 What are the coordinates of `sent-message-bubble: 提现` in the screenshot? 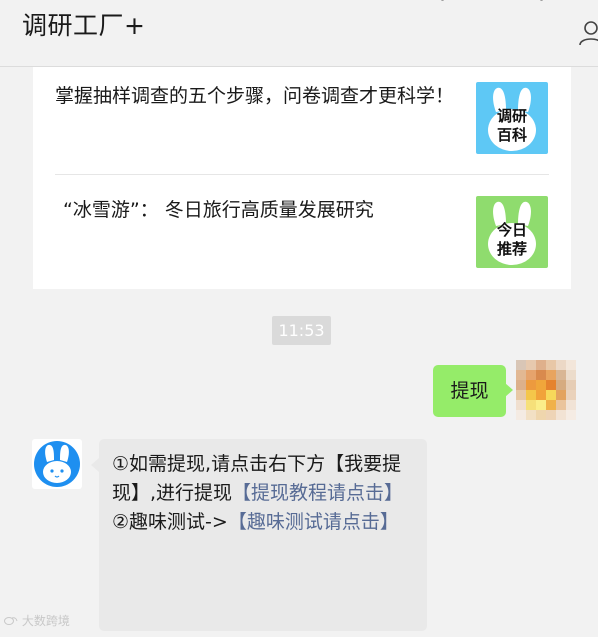 It's located at (469, 391).